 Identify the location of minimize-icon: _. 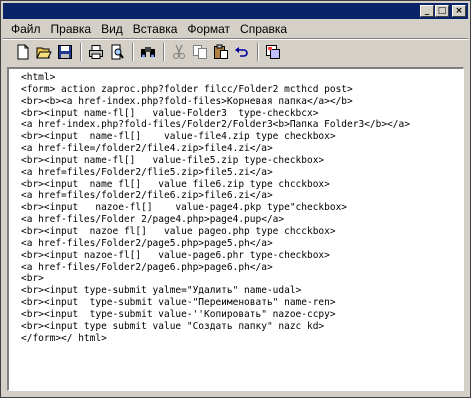
(427, 11).